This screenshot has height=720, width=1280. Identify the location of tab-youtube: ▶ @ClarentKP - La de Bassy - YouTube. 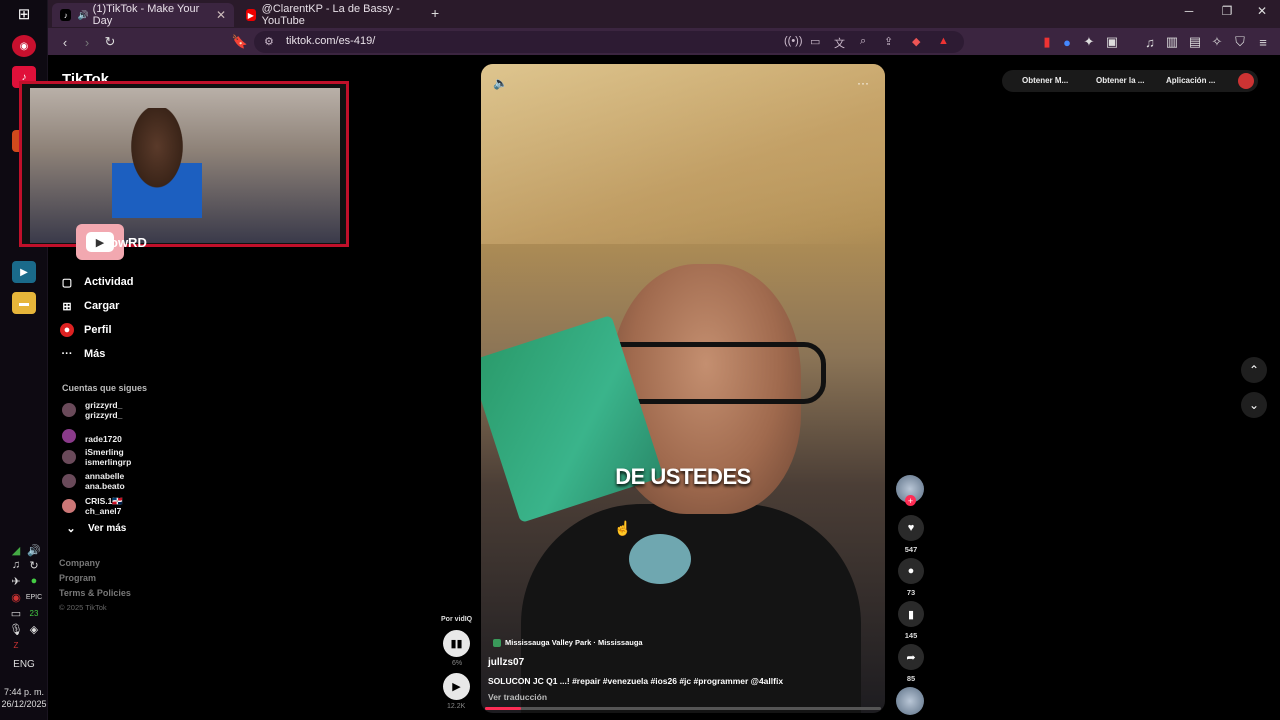
(328, 15).